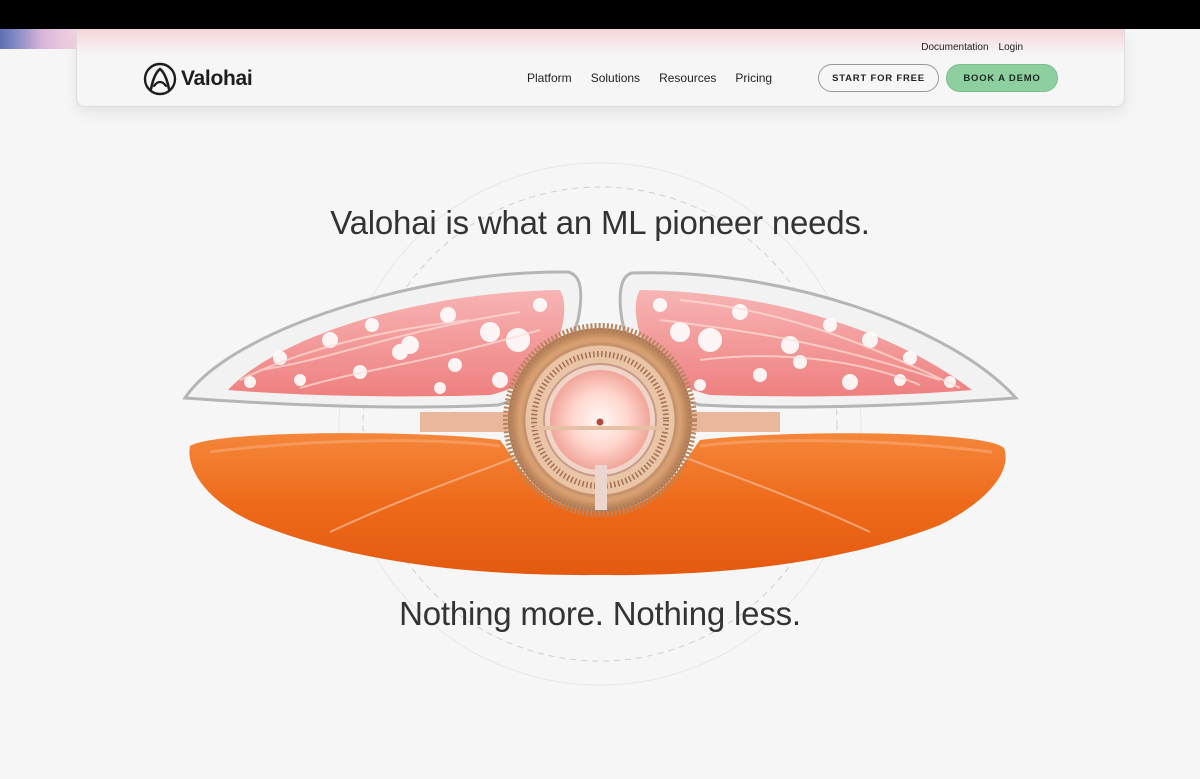  What do you see at coordinates (600, 613) in the screenshot?
I see `hero-subline: Nothing more. Nothing less.` at bounding box center [600, 613].